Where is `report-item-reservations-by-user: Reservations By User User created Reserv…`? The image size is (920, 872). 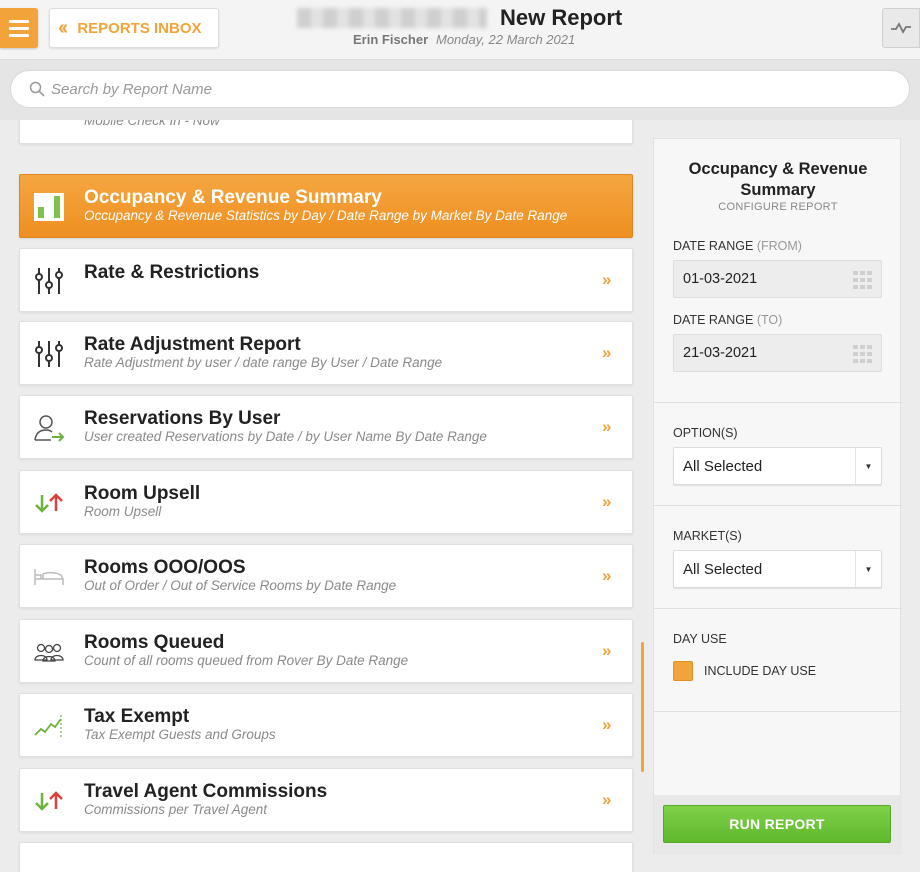
report-item-reservations-by-user: Reservations By User User created Reserv… is located at coordinates (326, 427).